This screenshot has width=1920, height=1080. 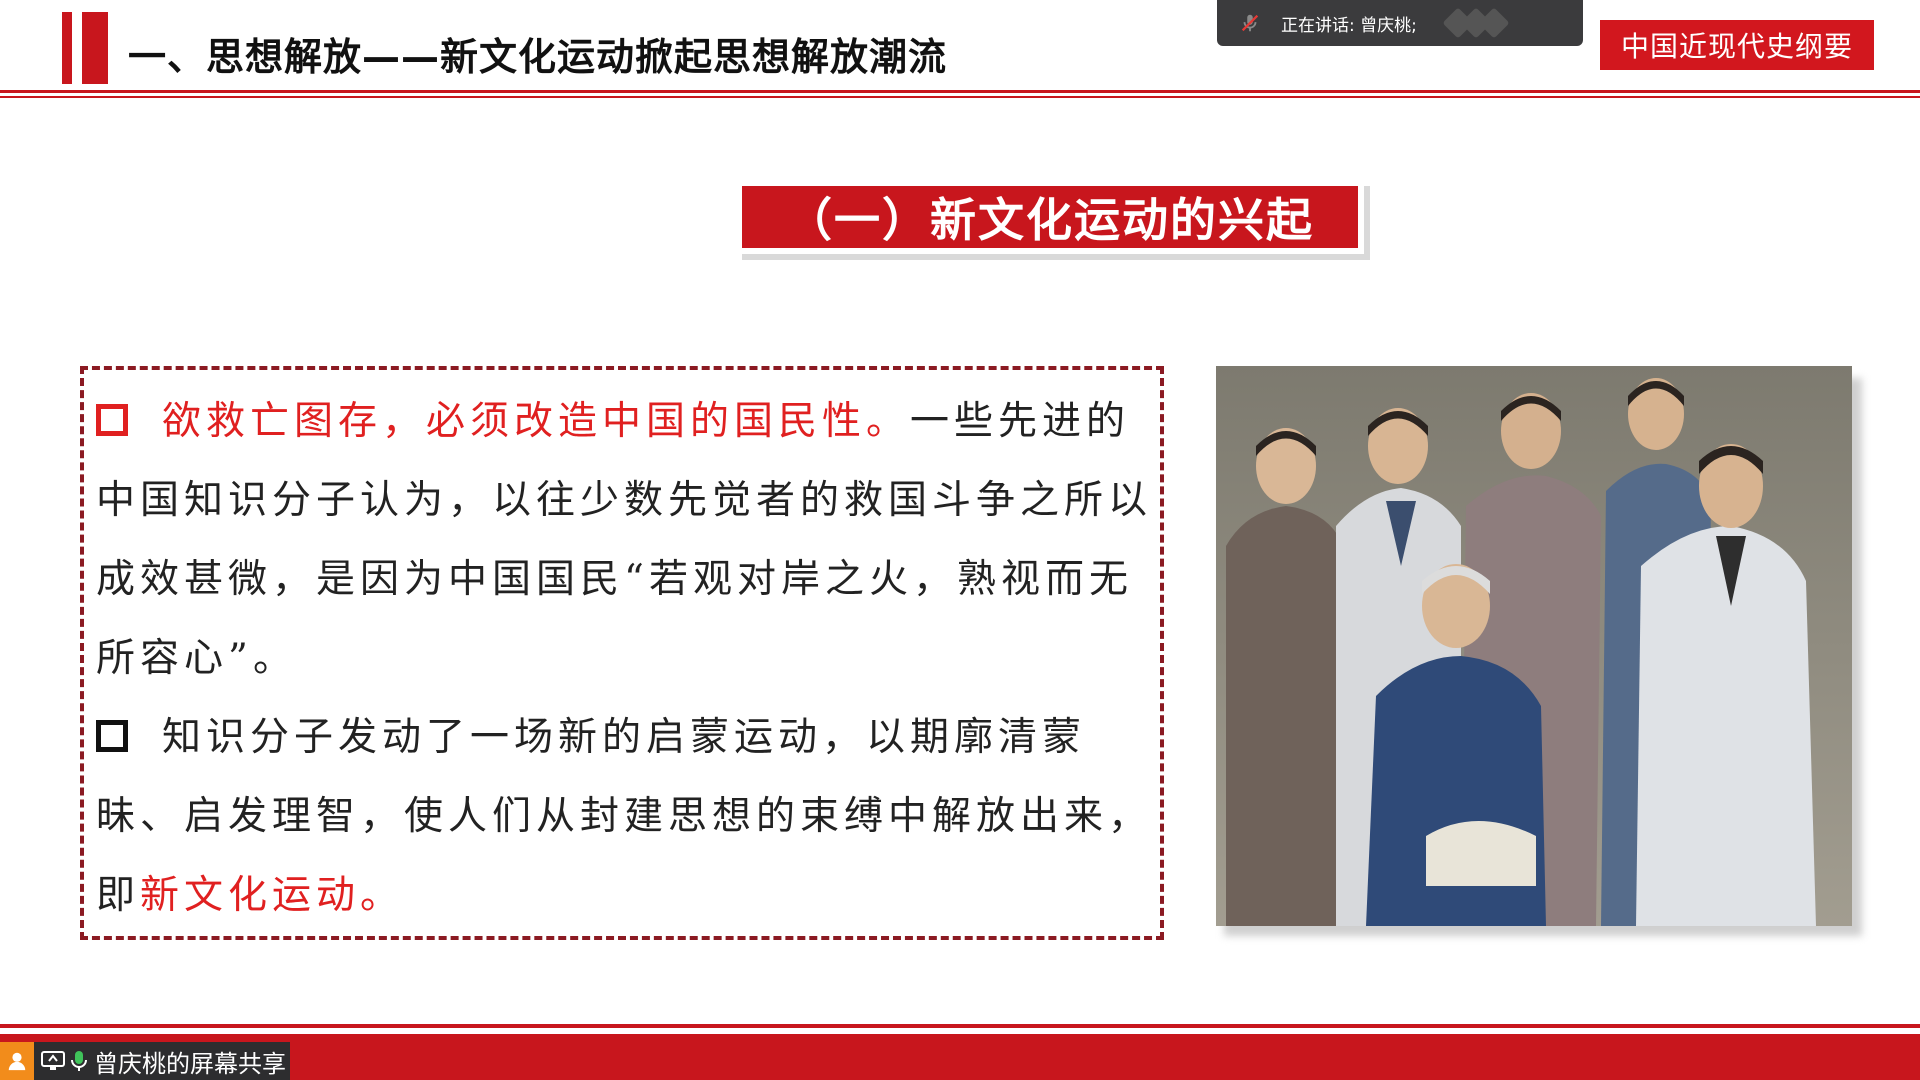 I want to click on speaking-indicator: 正在讲话: 曾庆桃;, so click(x=1400, y=23).